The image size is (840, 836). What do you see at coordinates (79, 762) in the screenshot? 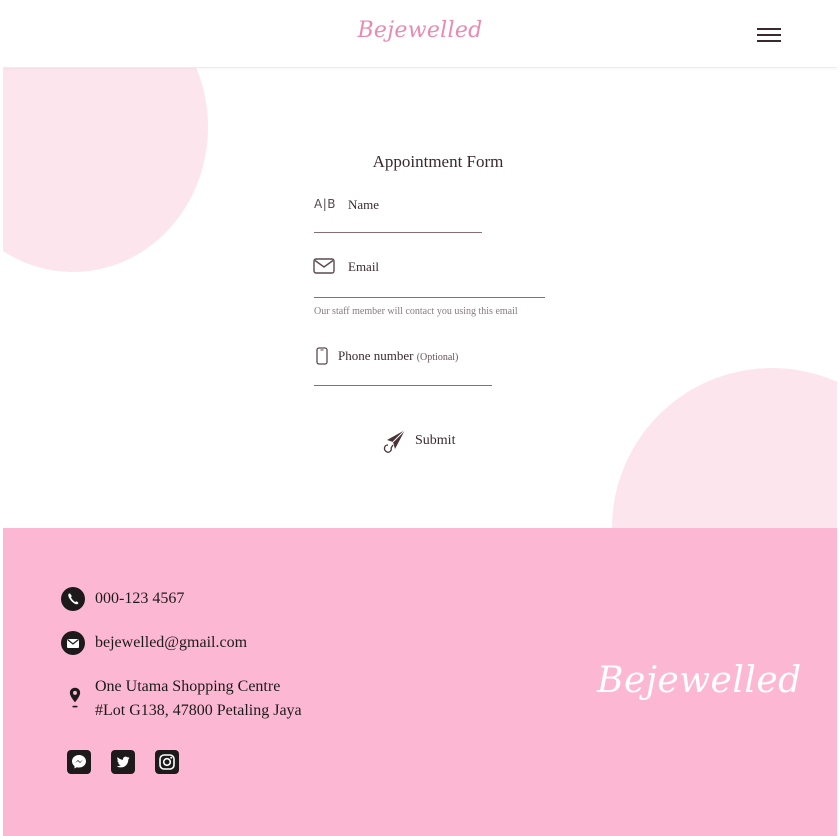
I see `messenger-icon` at bounding box center [79, 762].